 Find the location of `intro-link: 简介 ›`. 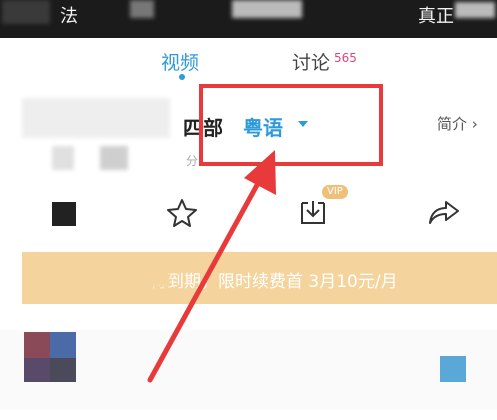

intro-link: 简介 › is located at coordinates (457, 123).